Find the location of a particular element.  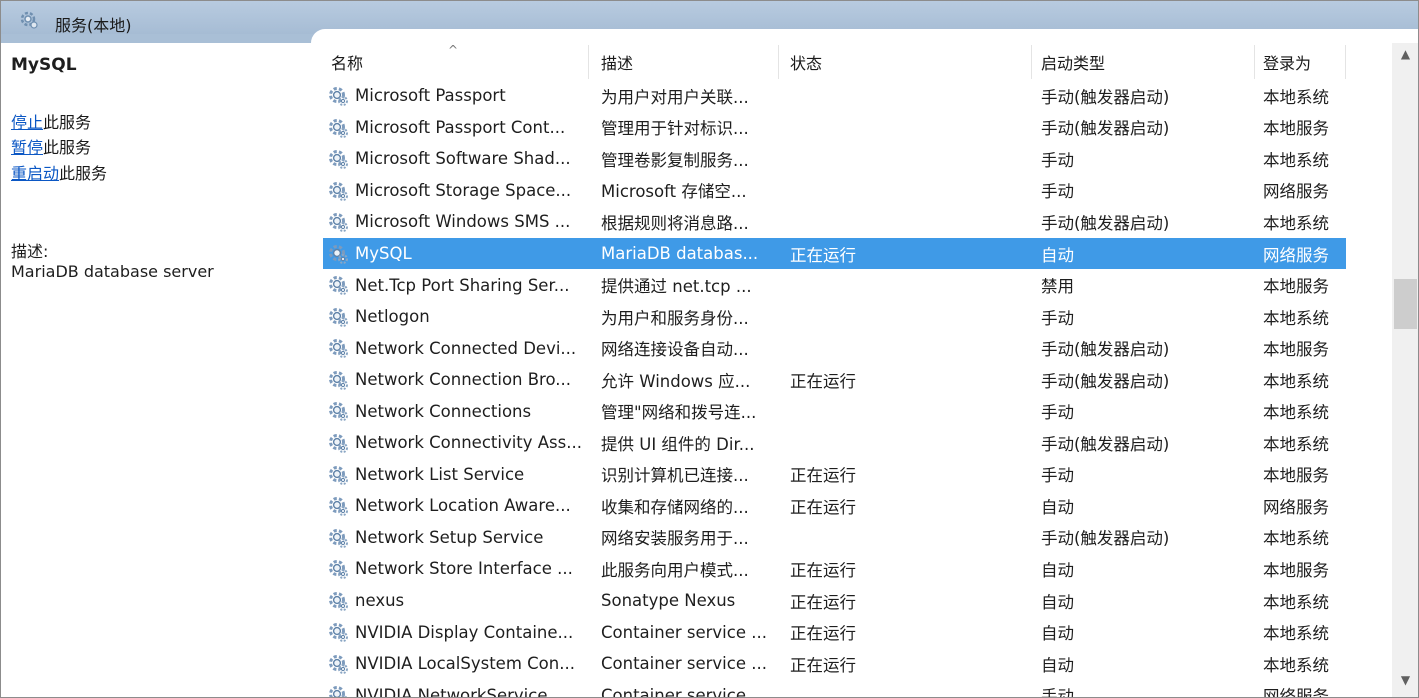

pause-service-action: 暂停此服务 is located at coordinates (51, 146).